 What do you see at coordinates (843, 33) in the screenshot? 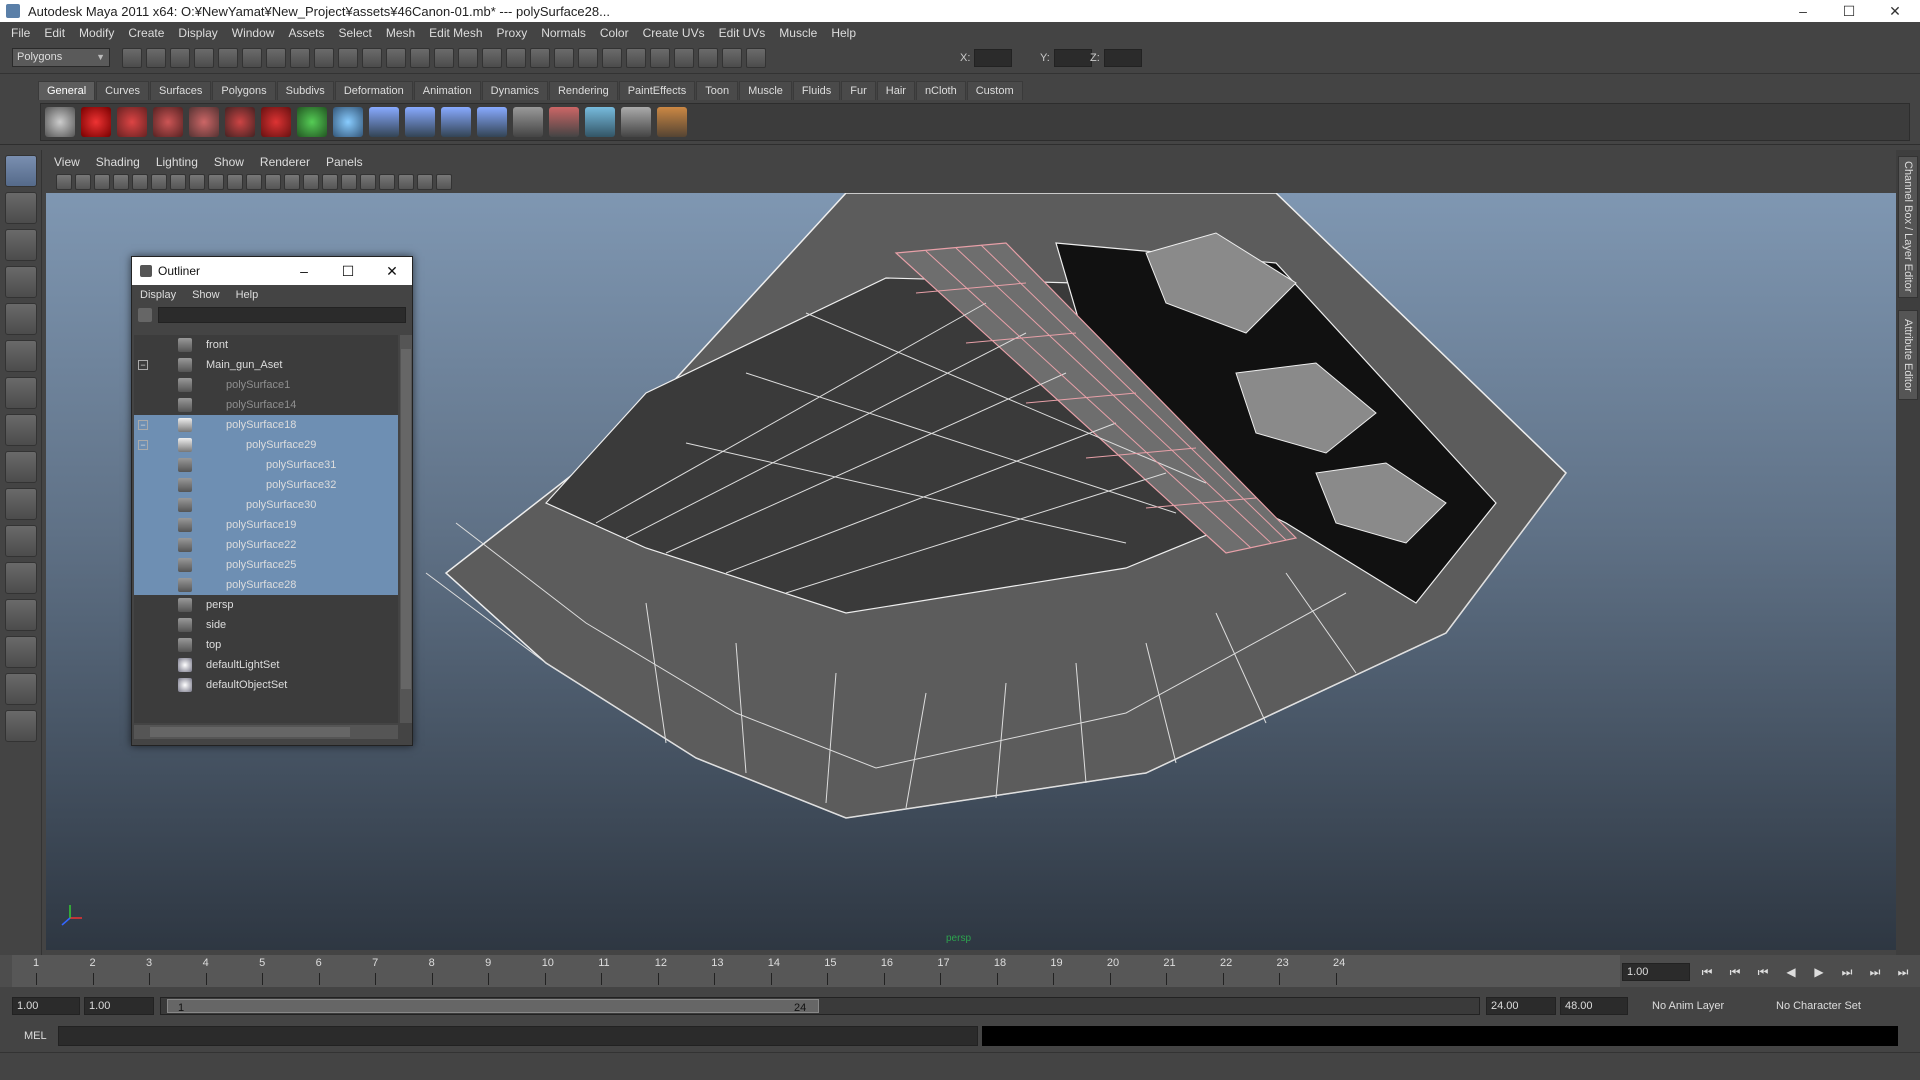
I see `menu-help: Help` at bounding box center [843, 33].